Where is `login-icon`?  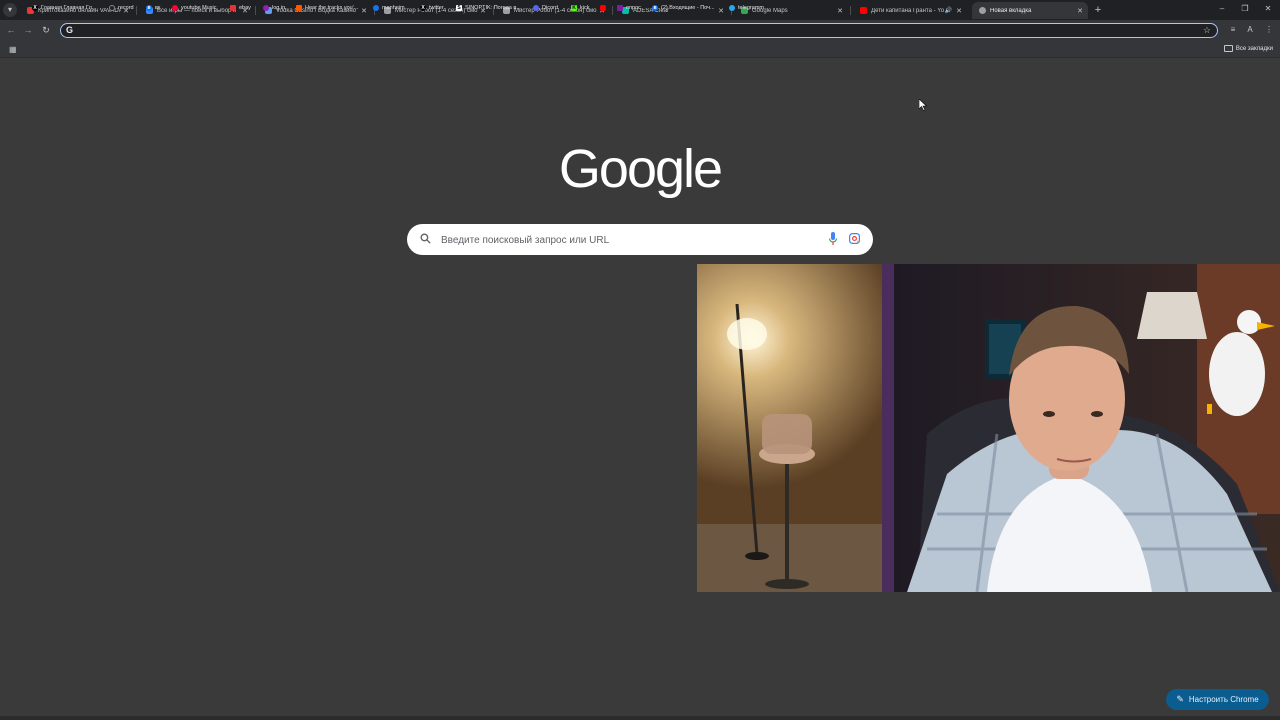
login-icon is located at coordinates (266, 8).